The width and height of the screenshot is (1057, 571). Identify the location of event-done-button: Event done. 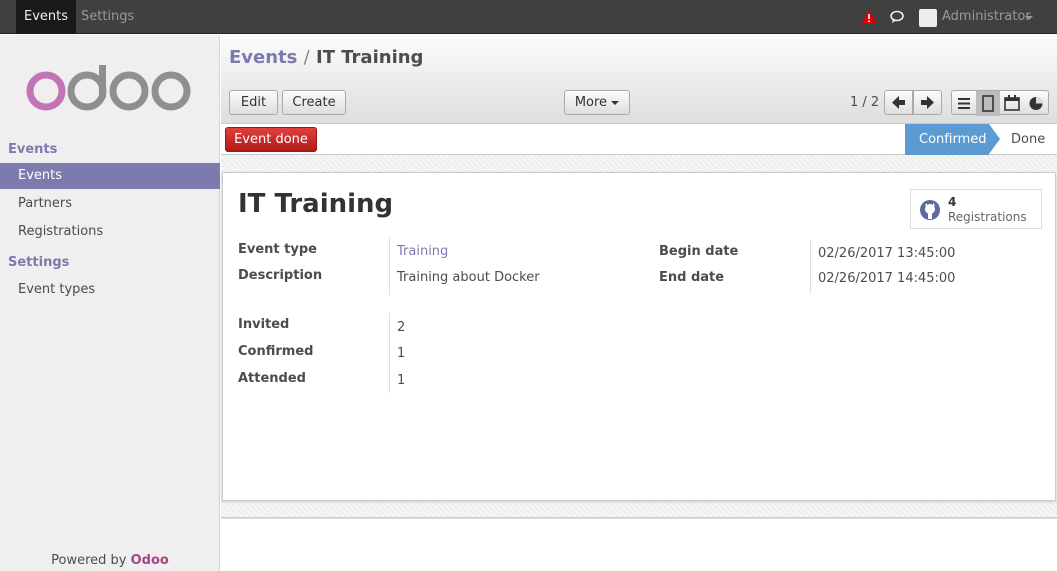
(271, 139).